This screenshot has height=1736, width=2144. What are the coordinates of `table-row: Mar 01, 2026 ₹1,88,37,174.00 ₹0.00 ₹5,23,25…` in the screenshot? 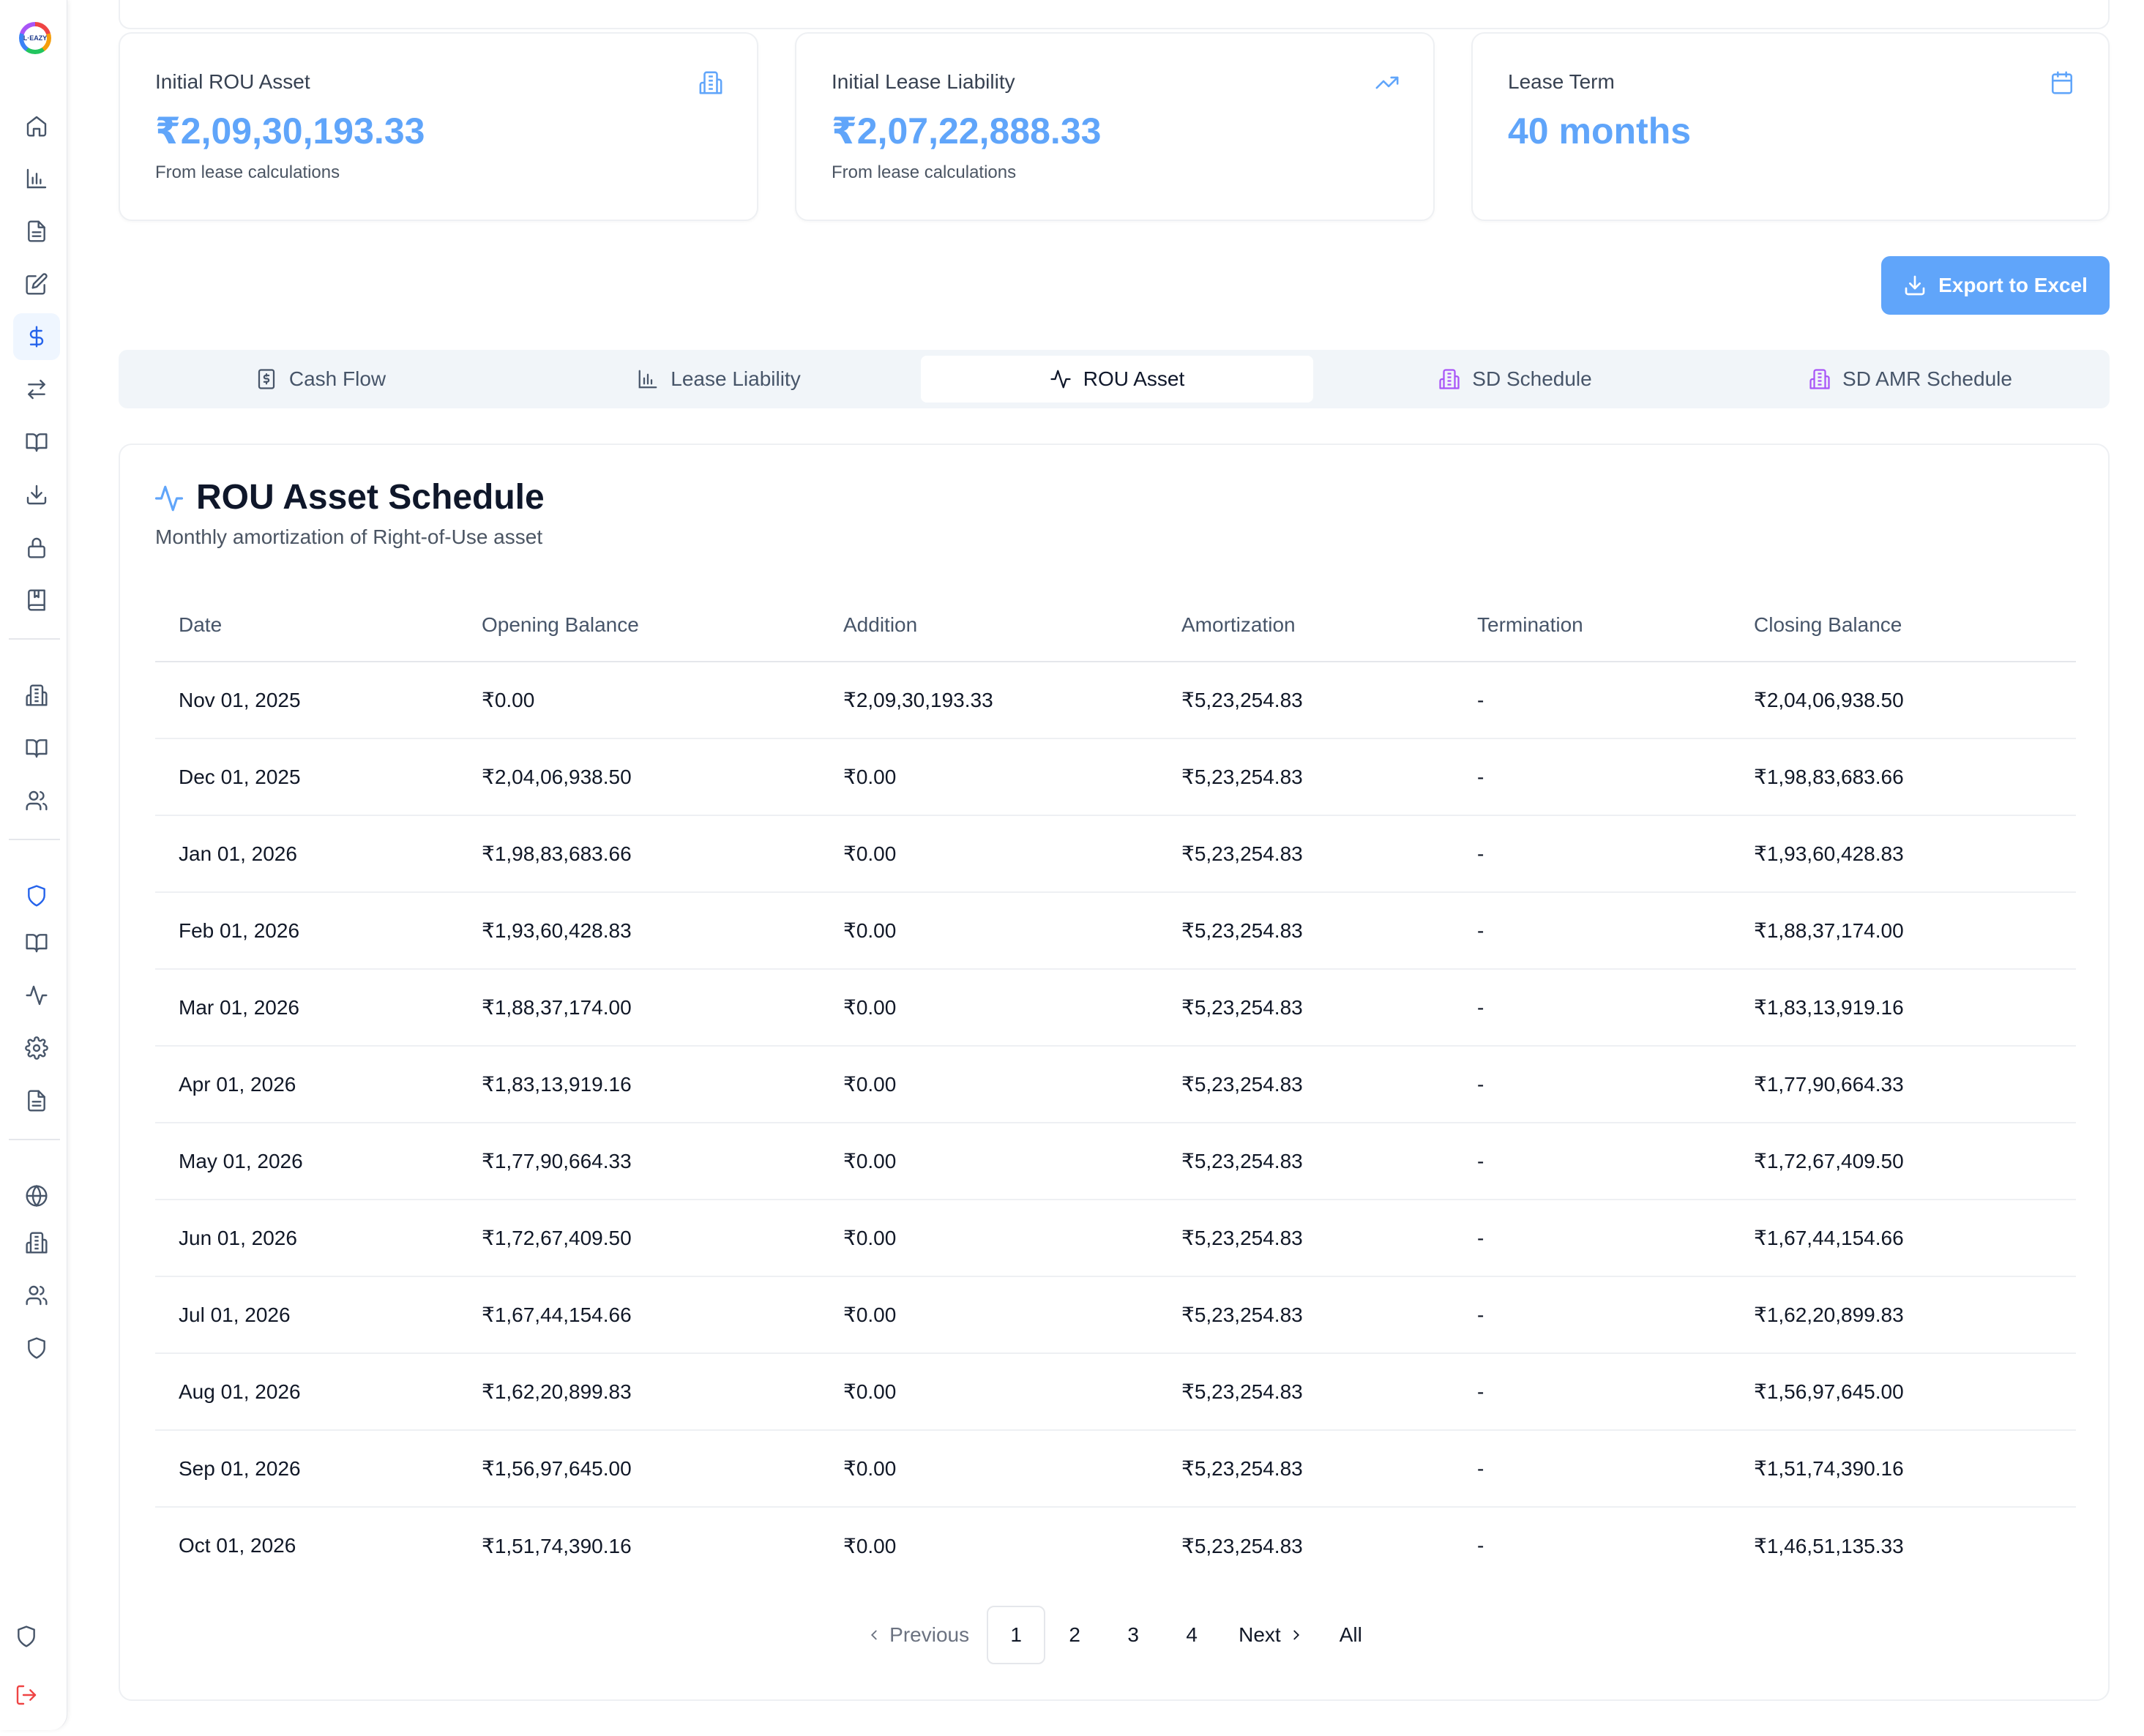 It's located at (1115, 1008).